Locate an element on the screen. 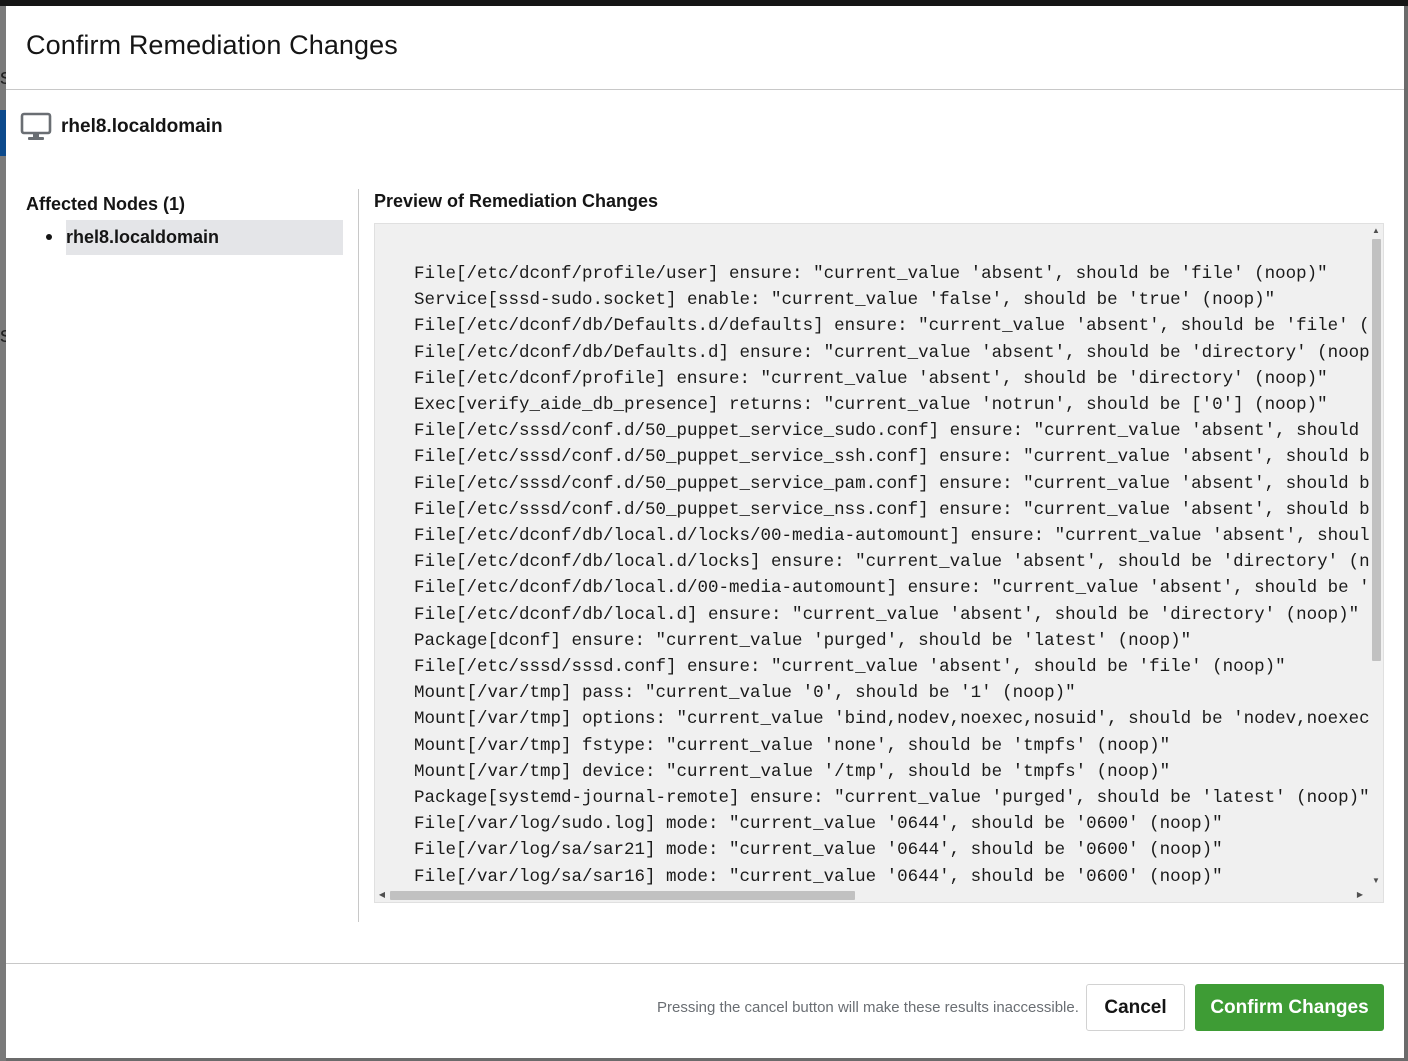 The image size is (1408, 1061). scroll-up-arrow-icon: ▲ is located at coordinates (1376, 231).